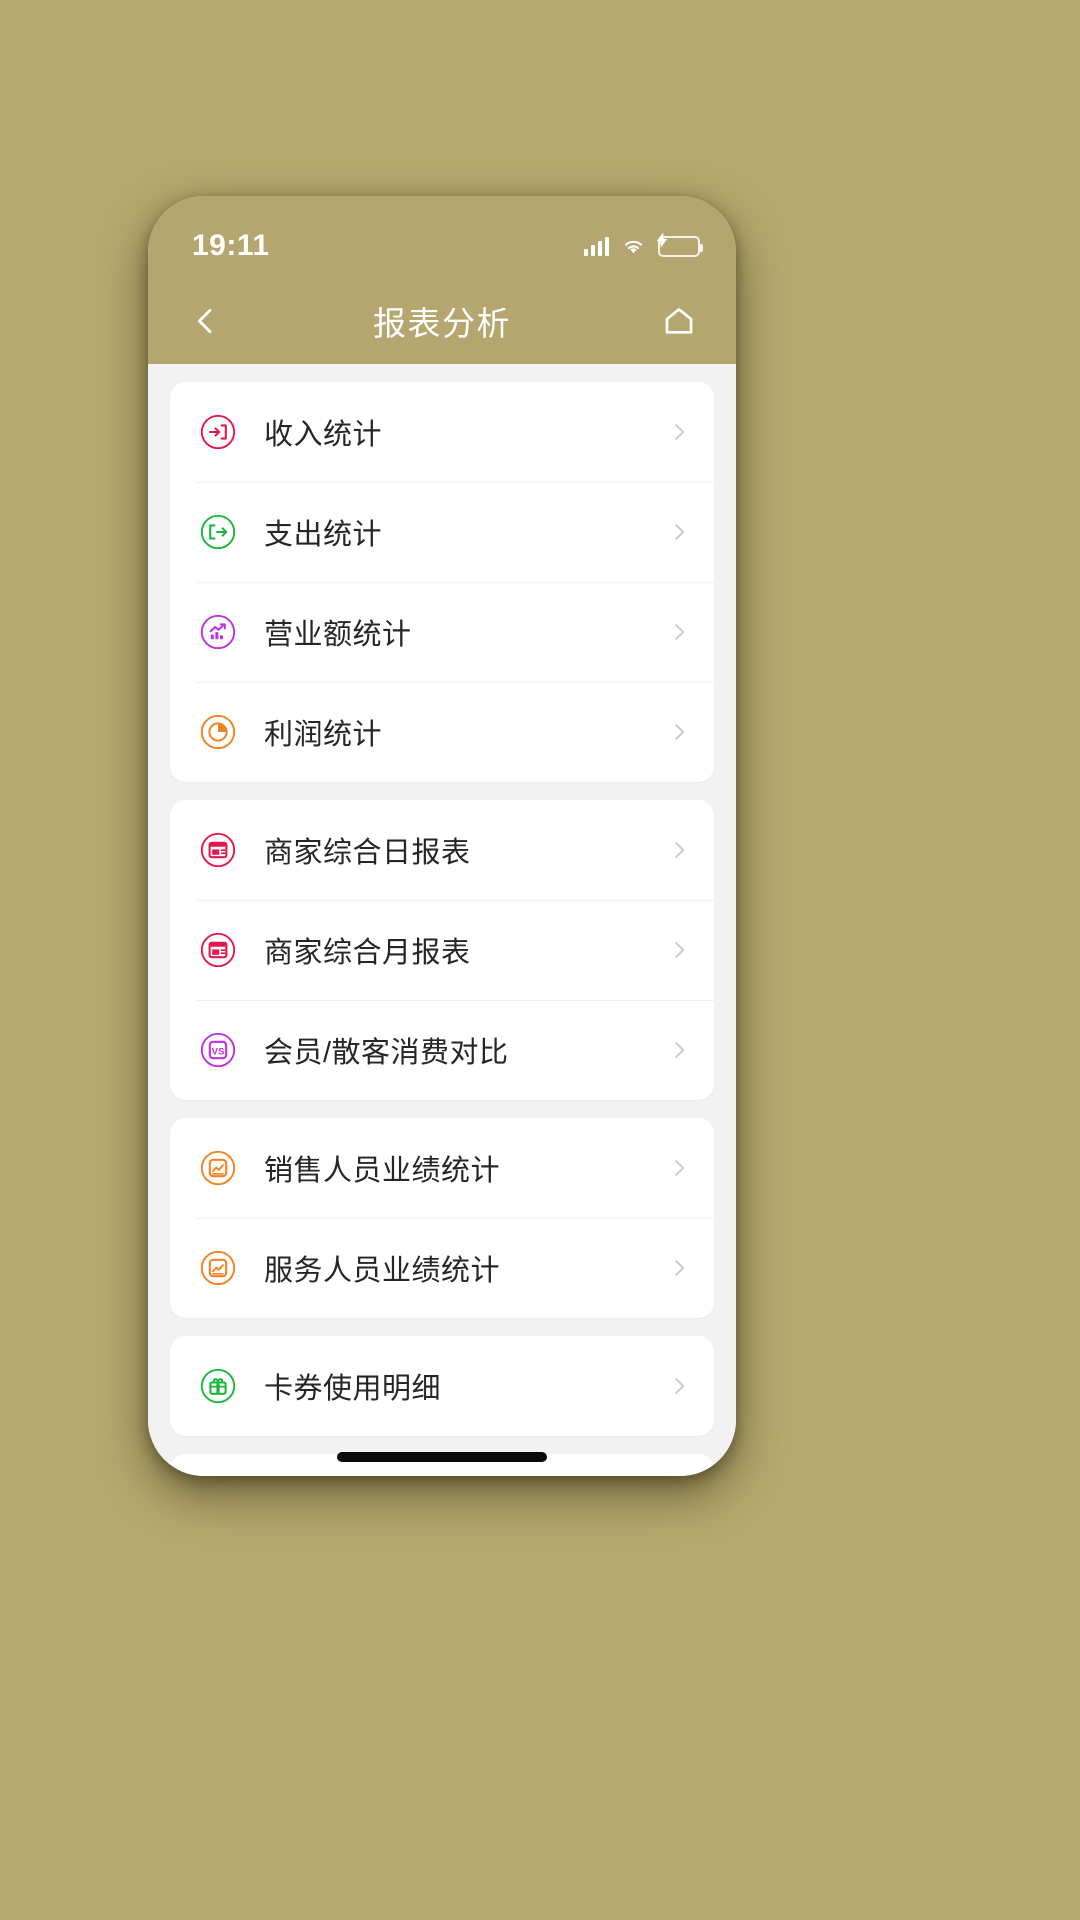 This screenshot has height=1920, width=1080. Describe the element at coordinates (442, 432) in the screenshot. I see `list-item: 收入统计` at that location.